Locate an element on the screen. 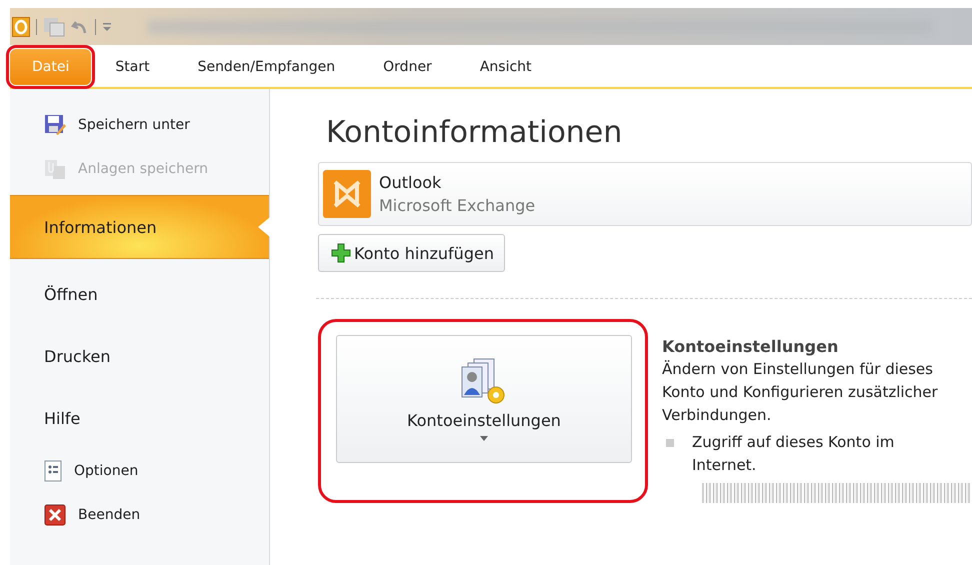 The width and height of the screenshot is (972, 565). sidebar-command: Optionen is located at coordinates (139, 471).